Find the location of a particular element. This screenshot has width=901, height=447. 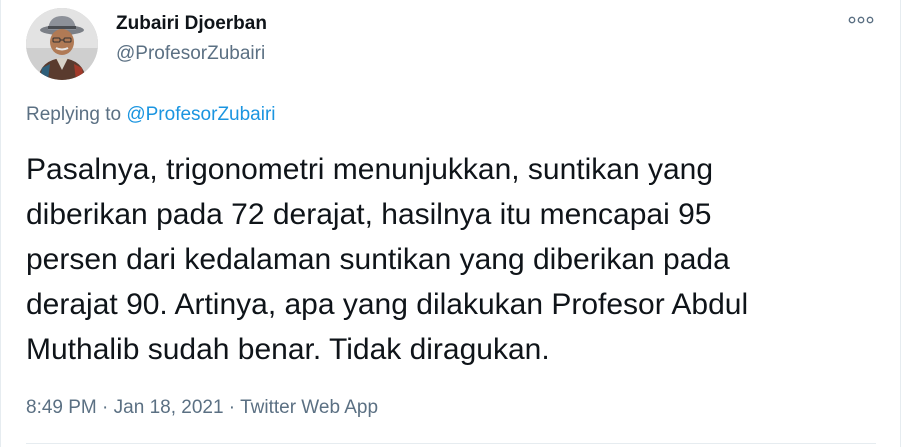

user-handle: @ProfesorZubairi is located at coordinates (191, 54).